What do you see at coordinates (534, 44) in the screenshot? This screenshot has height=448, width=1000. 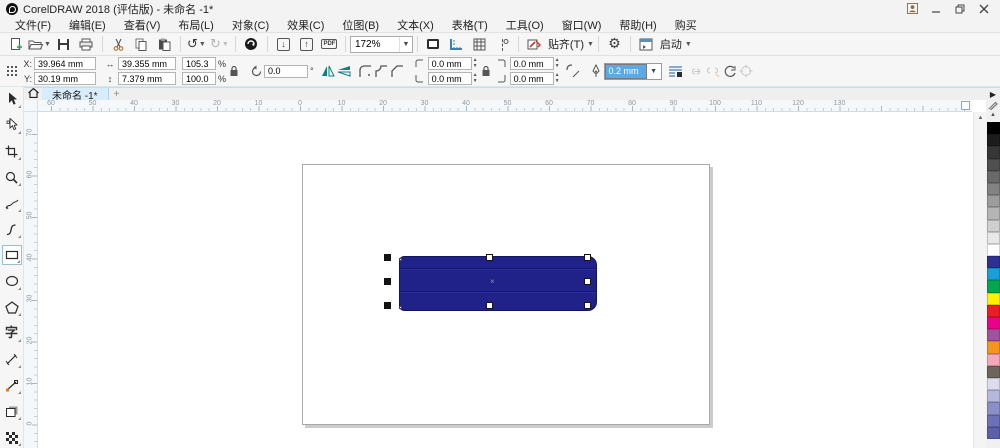 I see `snap-off-icon` at bounding box center [534, 44].